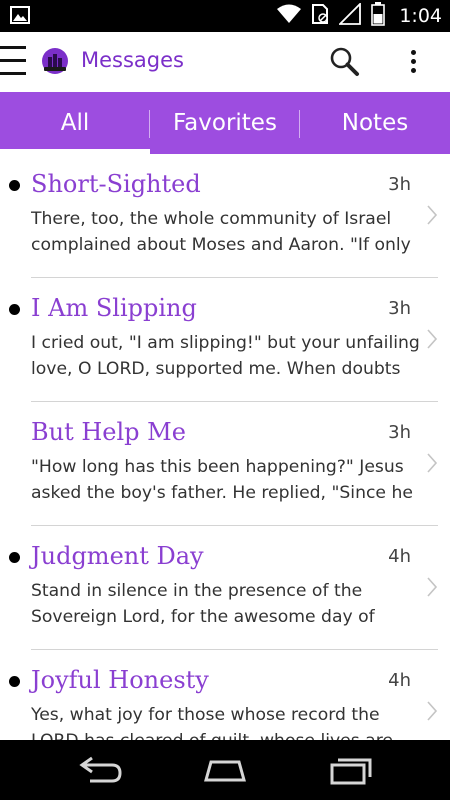 The image size is (450, 800). Describe the element at coordinates (114, 308) in the screenshot. I see `message-title: I Am Slipping` at that location.